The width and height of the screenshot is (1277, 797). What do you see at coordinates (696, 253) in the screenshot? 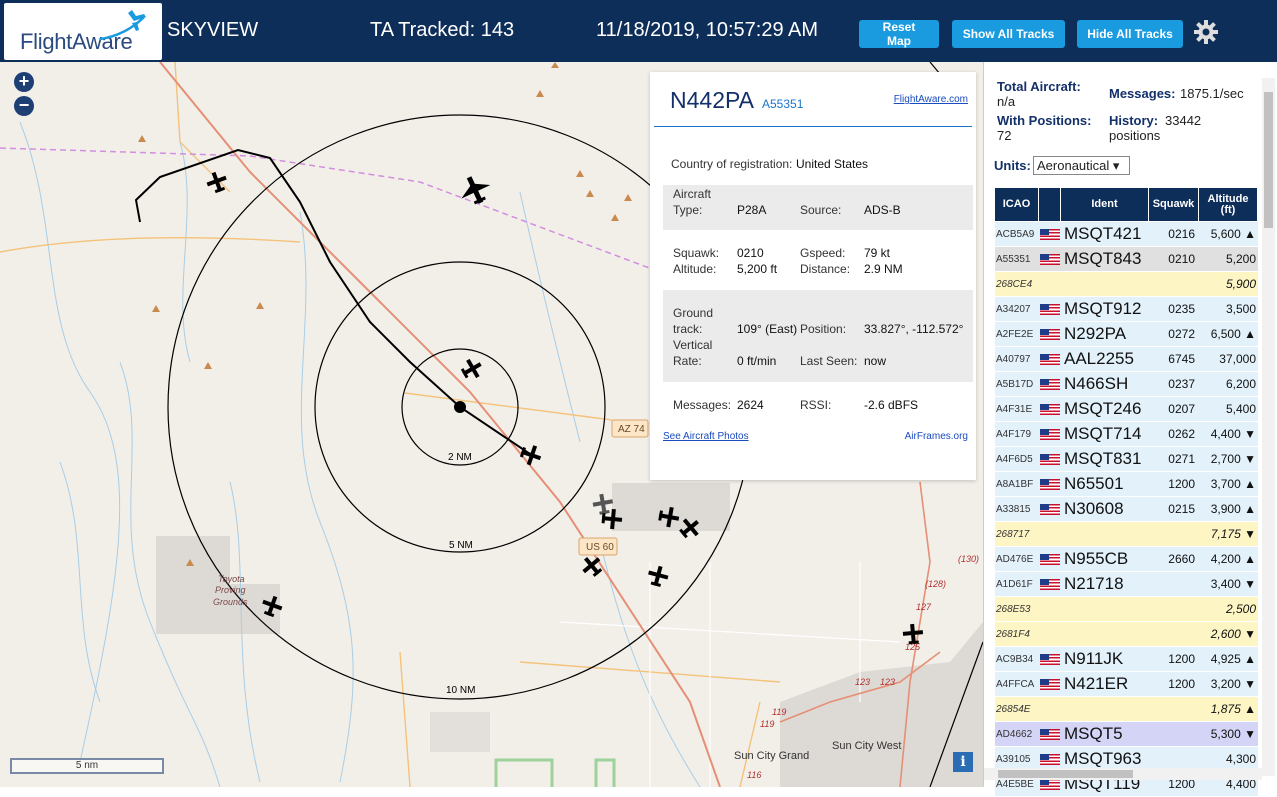
I see `squawk-label: Squawk:` at bounding box center [696, 253].